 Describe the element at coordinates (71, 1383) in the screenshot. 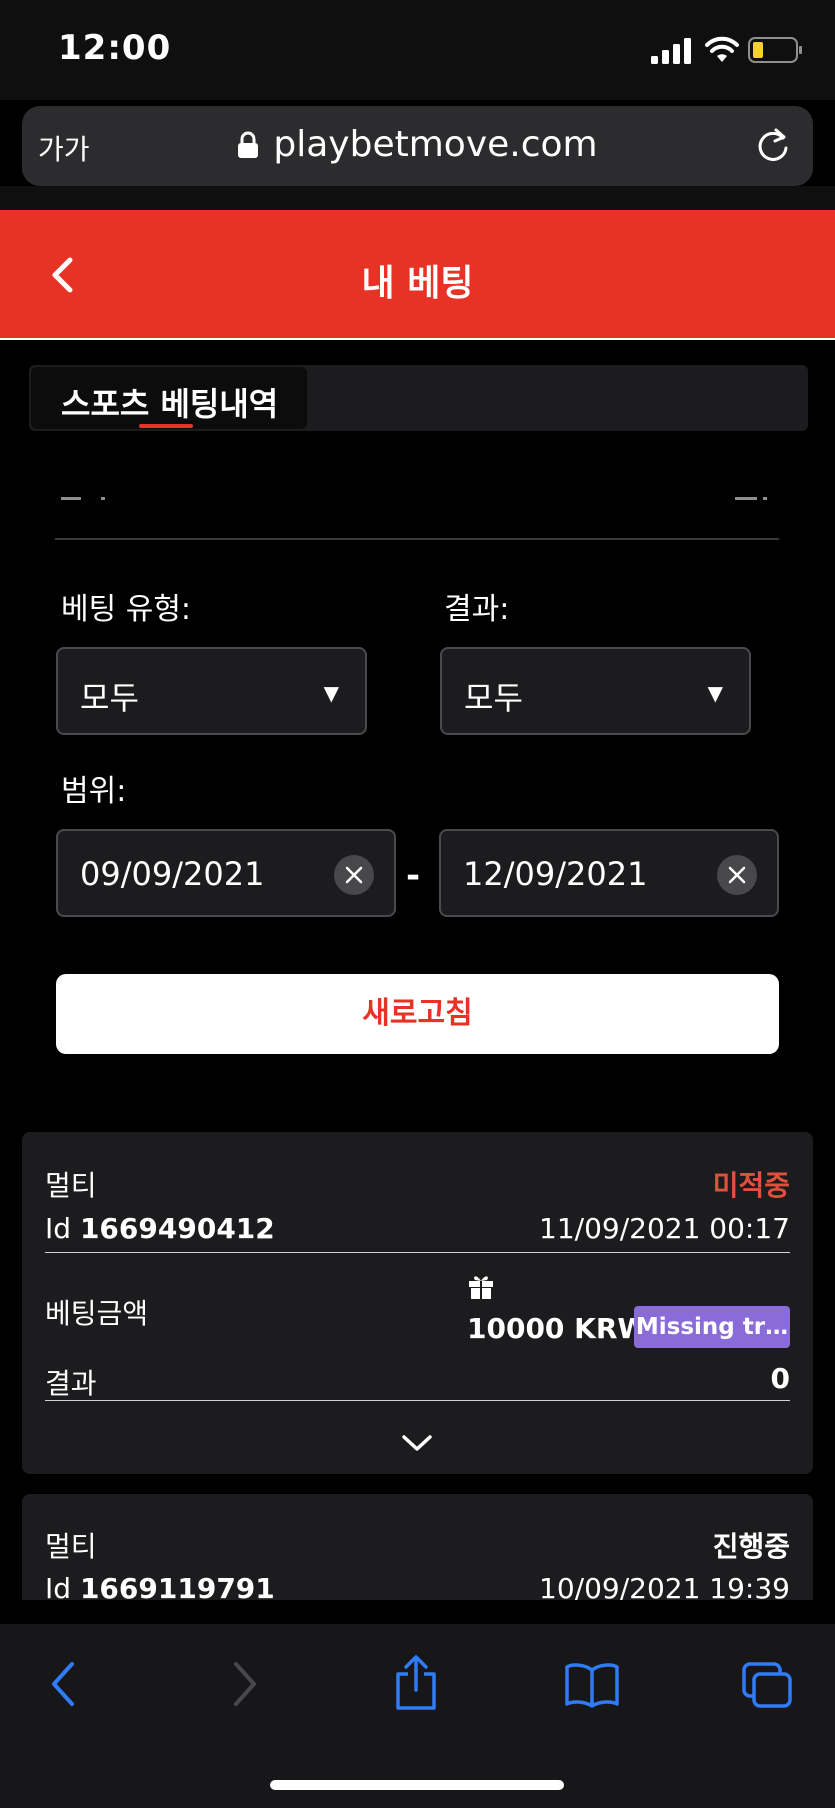

I see `result-label: 결과` at that location.